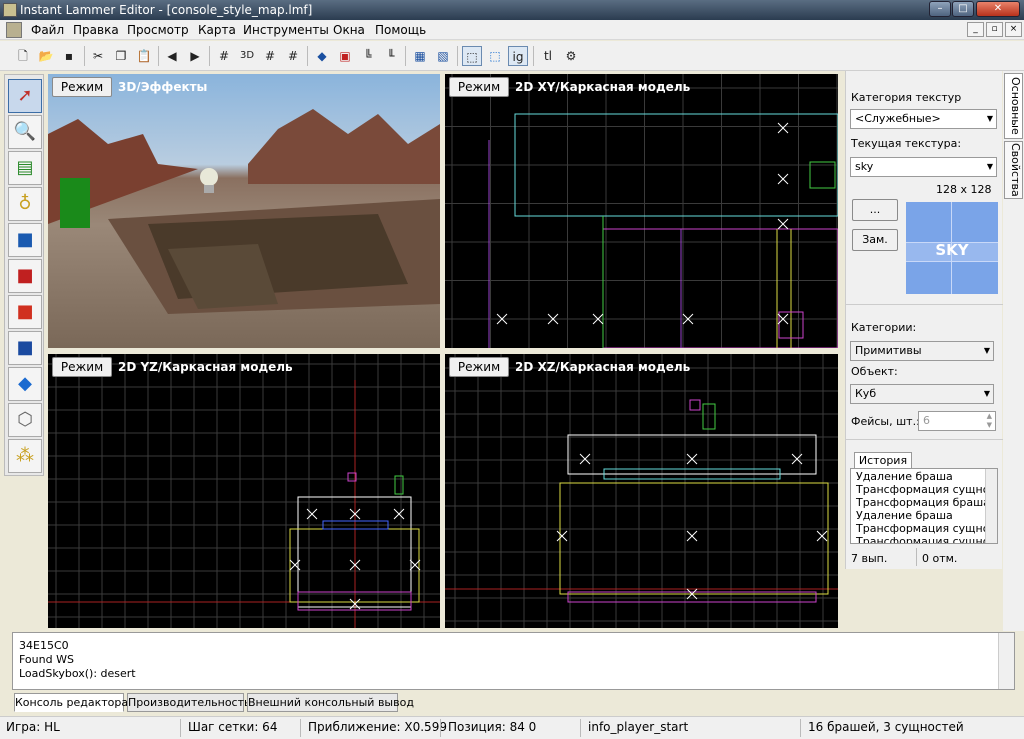 Image resolution: width=1024 pixels, height=739 pixels. Describe the element at coordinates (885, 421) in the screenshot. I see `faces-label: Фейсы, шт.:` at that location.